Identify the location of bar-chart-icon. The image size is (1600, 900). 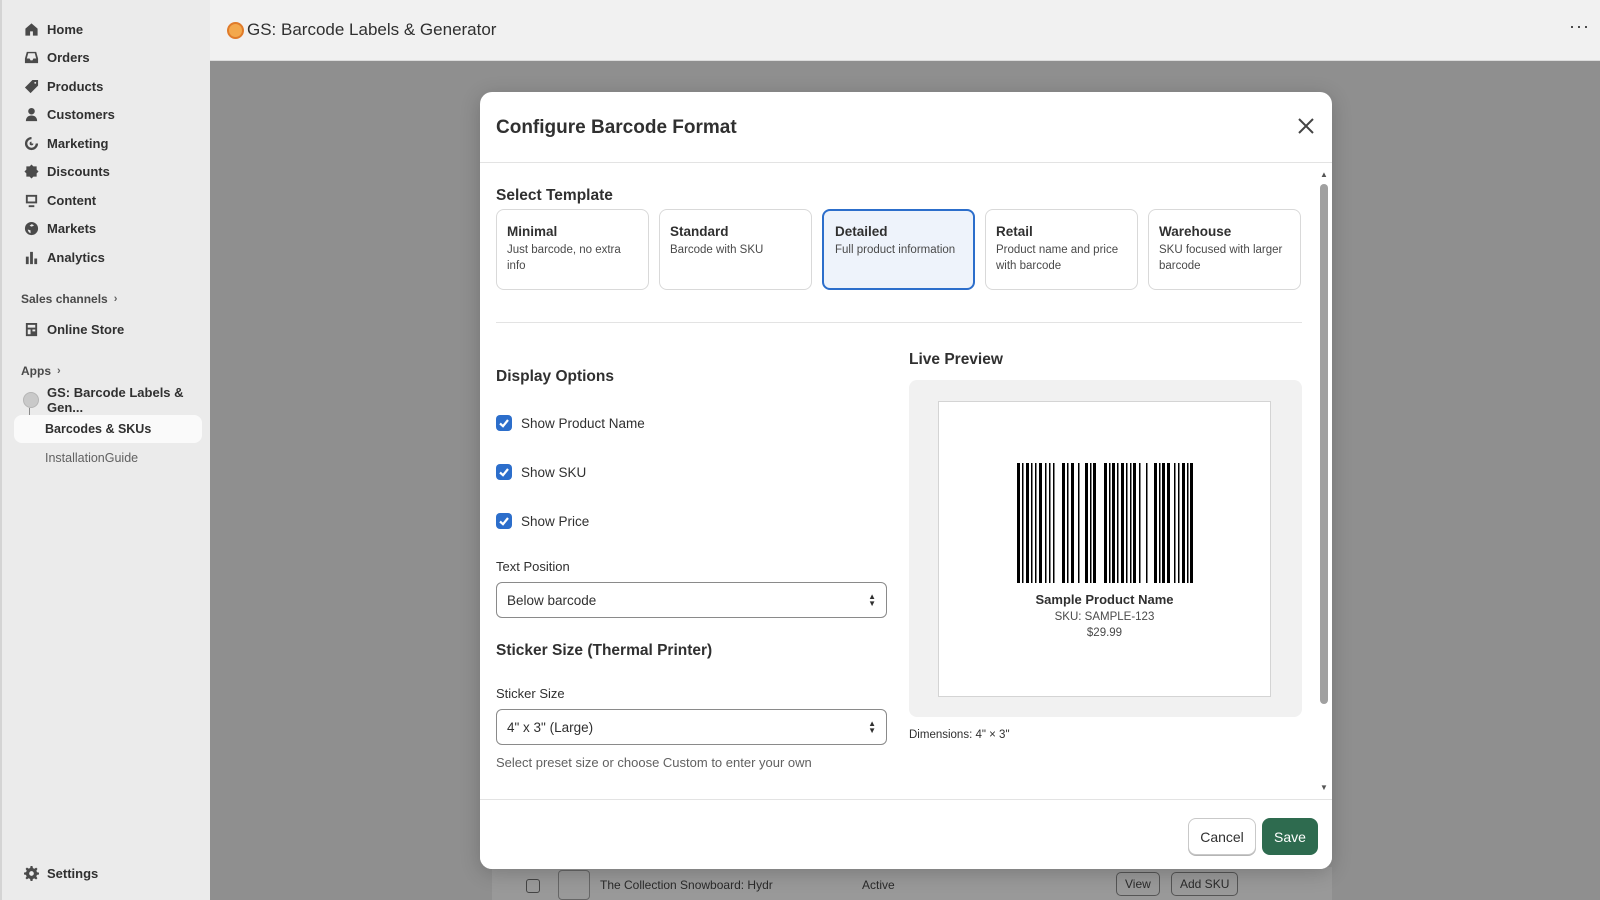
(31, 257).